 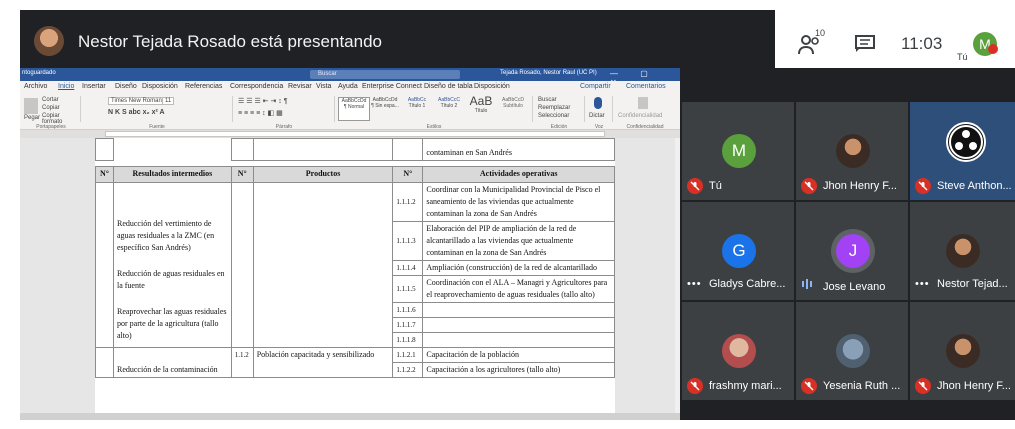 I want to click on participant-avatar: M, so click(x=739, y=151).